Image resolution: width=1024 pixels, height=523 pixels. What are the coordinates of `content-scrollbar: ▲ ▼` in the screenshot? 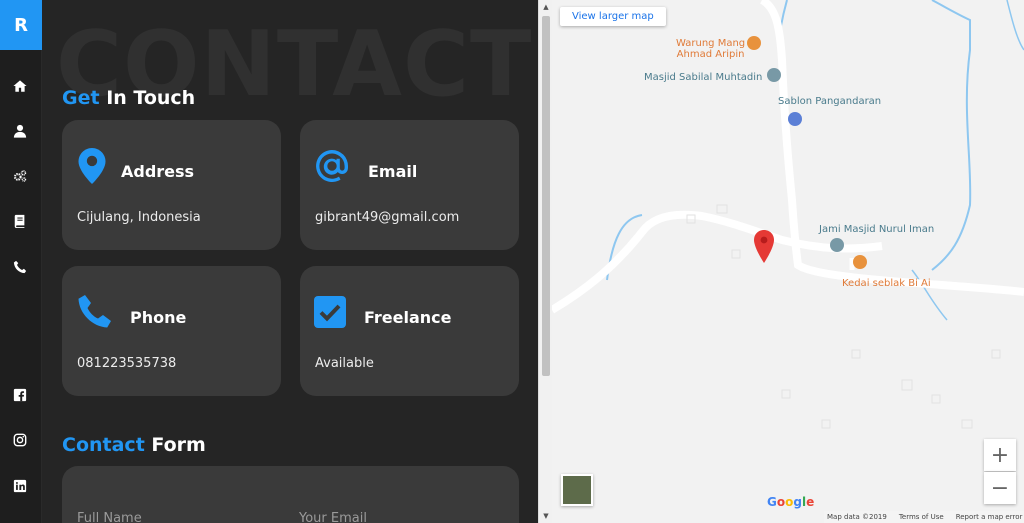 It's located at (545, 261).